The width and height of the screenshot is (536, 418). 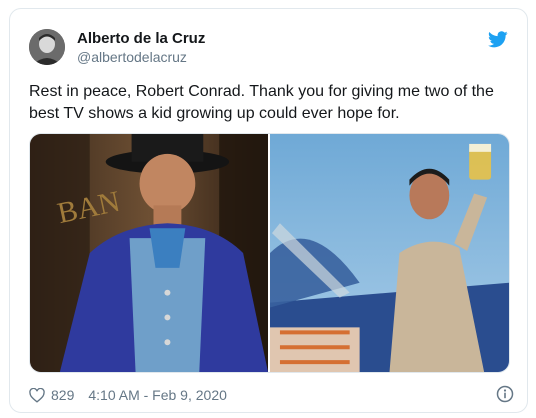 What do you see at coordinates (498, 39) in the screenshot?
I see `twitter-bird-icon` at bounding box center [498, 39].